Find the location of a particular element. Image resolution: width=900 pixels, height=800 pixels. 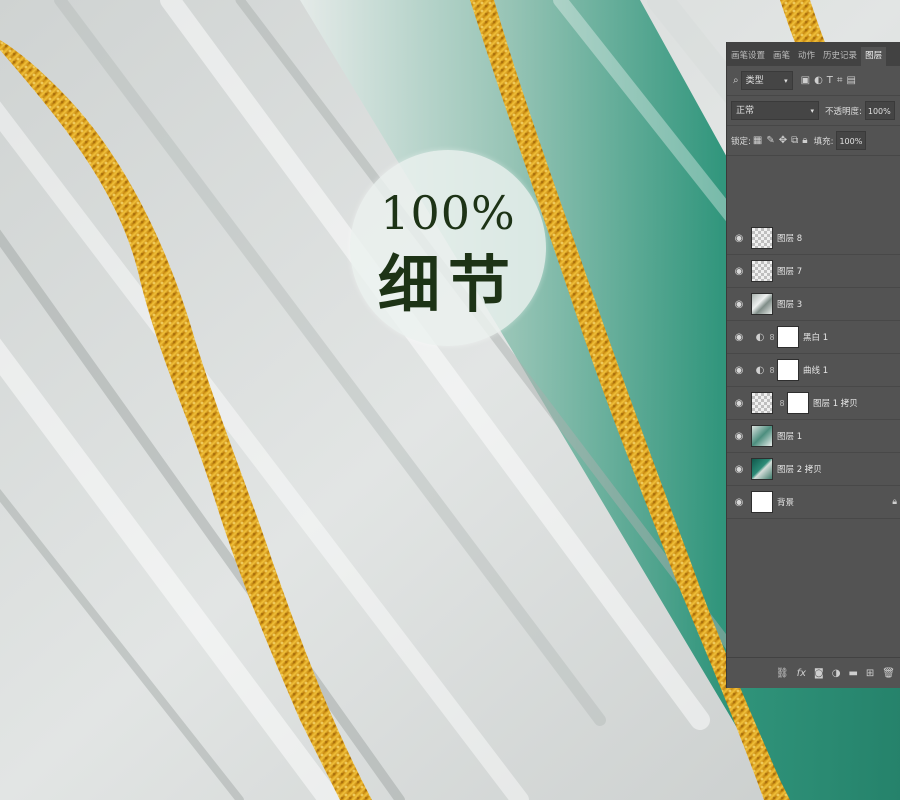

fill-label: 填充: is located at coordinates (823, 141).